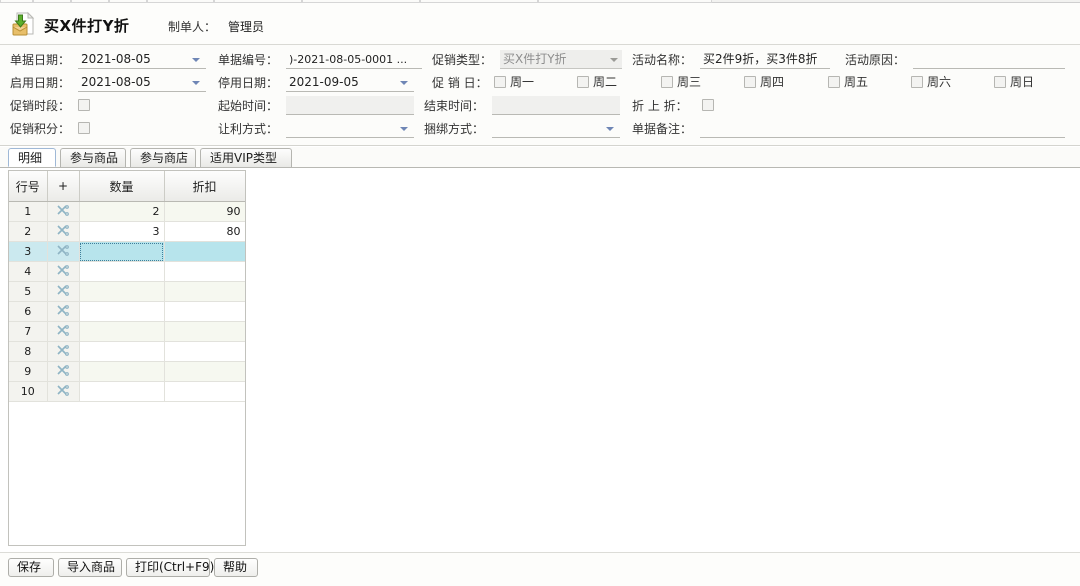 This screenshot has height=586, width=1080. I want to click on table-row: 5, so click(127, 291).